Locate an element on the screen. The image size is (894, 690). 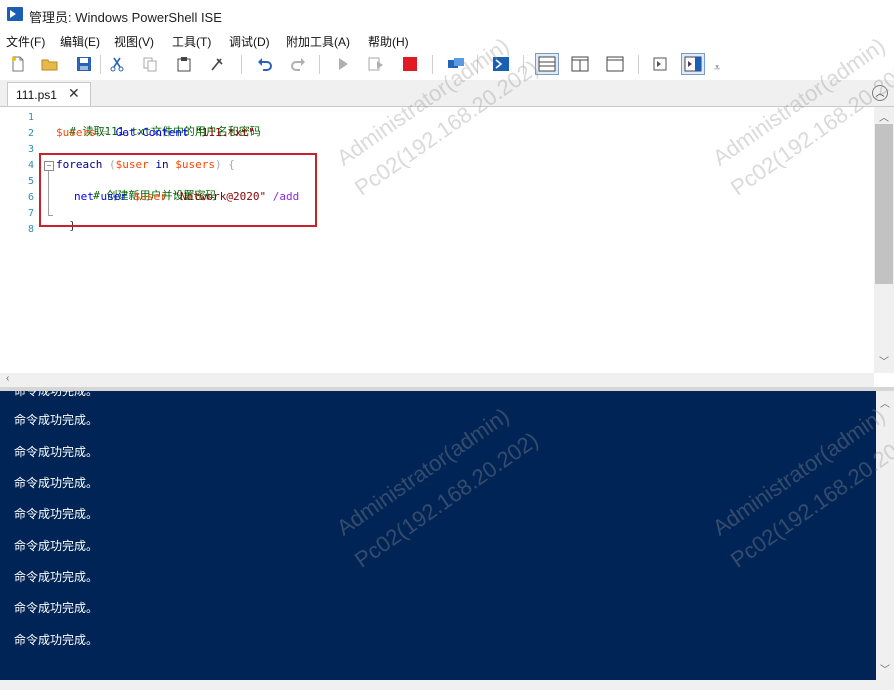
toolbar-overflow-icon: ⩡ is located at coordinates (717, 68).